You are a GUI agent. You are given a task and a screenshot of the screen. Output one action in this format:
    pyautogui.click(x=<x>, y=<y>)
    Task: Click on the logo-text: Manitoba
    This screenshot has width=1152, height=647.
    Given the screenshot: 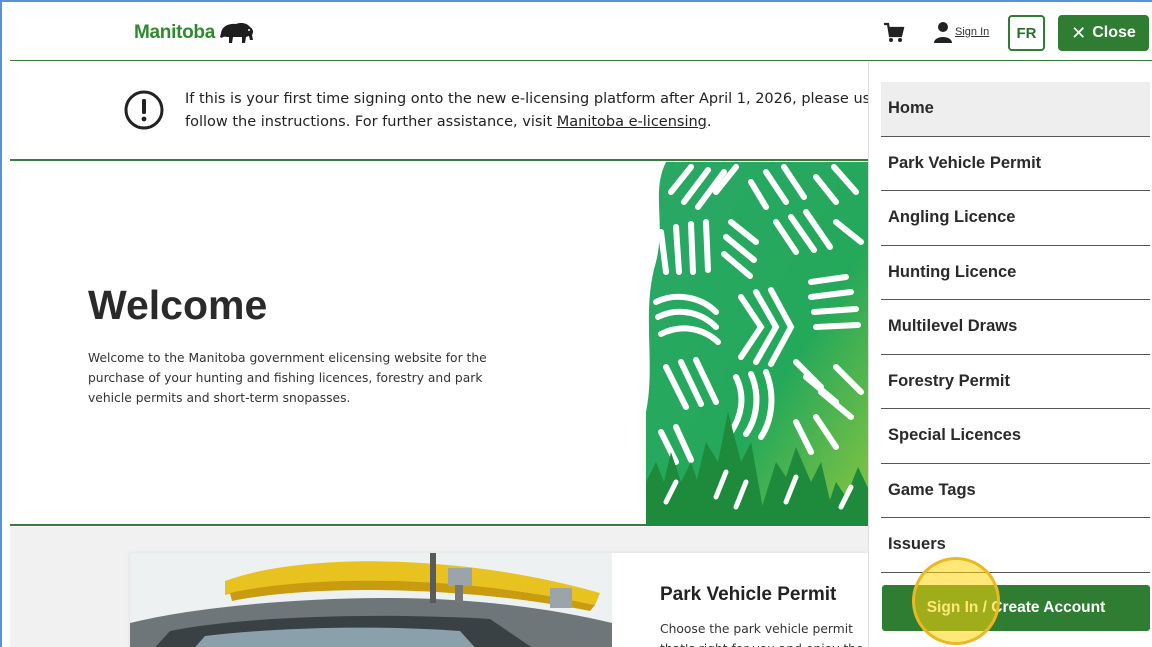 What is the action you would take?
    pyautogui.click(x=174, y=32)
    